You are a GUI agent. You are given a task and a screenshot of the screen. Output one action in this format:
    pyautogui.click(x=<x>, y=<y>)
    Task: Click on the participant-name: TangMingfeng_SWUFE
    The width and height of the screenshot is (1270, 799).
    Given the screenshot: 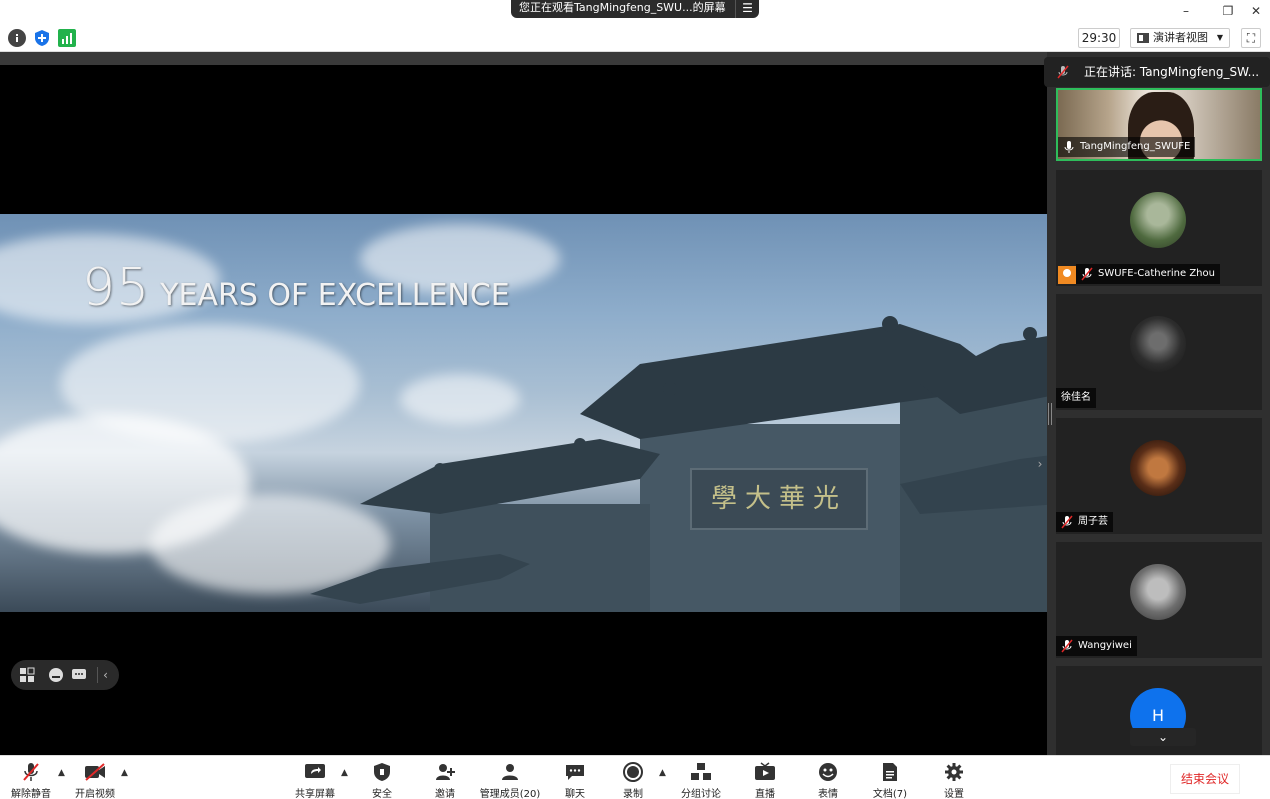 What is the action you would take?
    pyautogui.click(x=1135, y=146)
    